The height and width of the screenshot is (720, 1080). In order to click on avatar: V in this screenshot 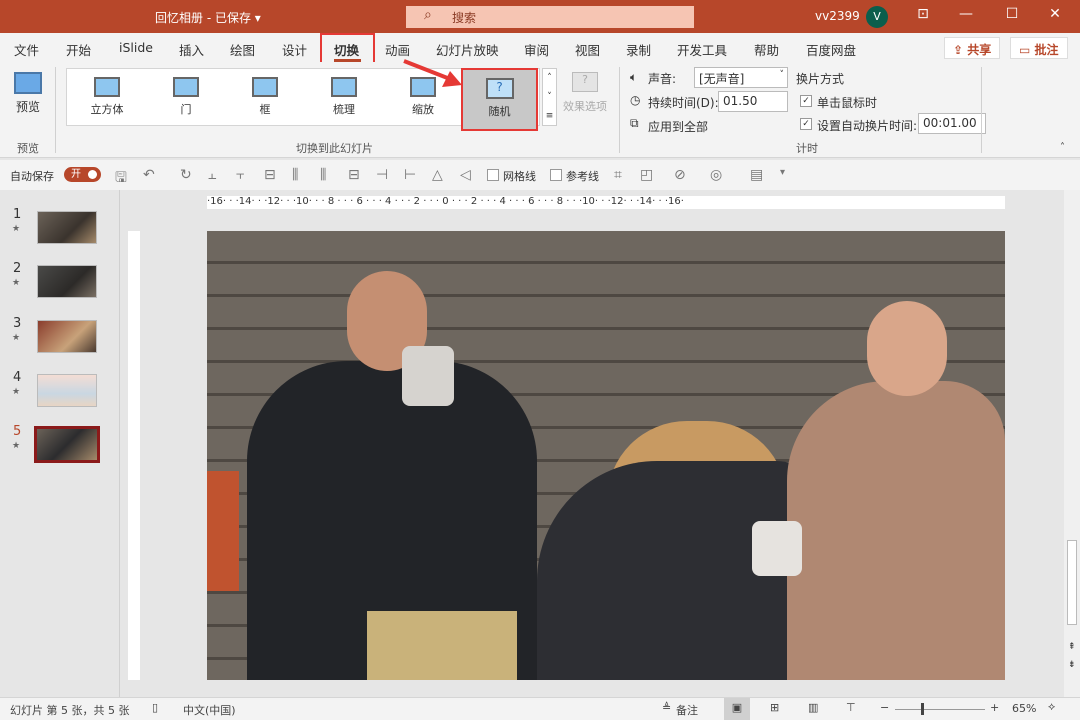, I will do `click(877, 17)`.